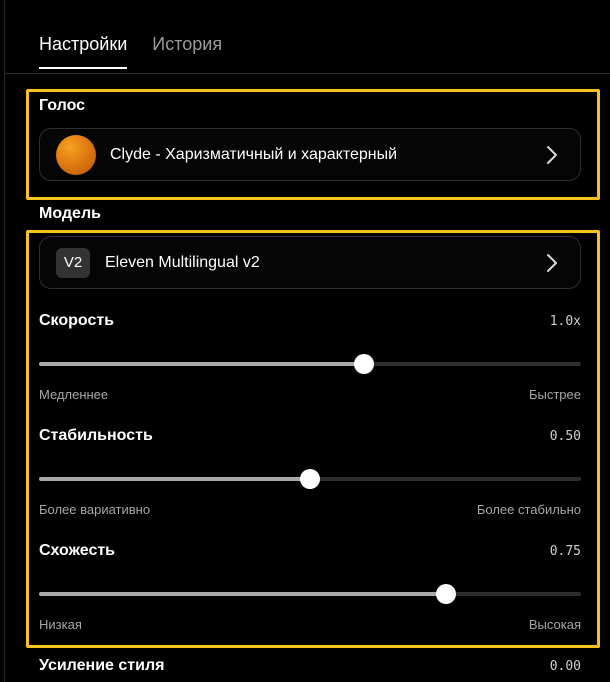  Describe the element at coordinates (242, 594) in the screenshot. I see `similarity-slider-fill` at that location.